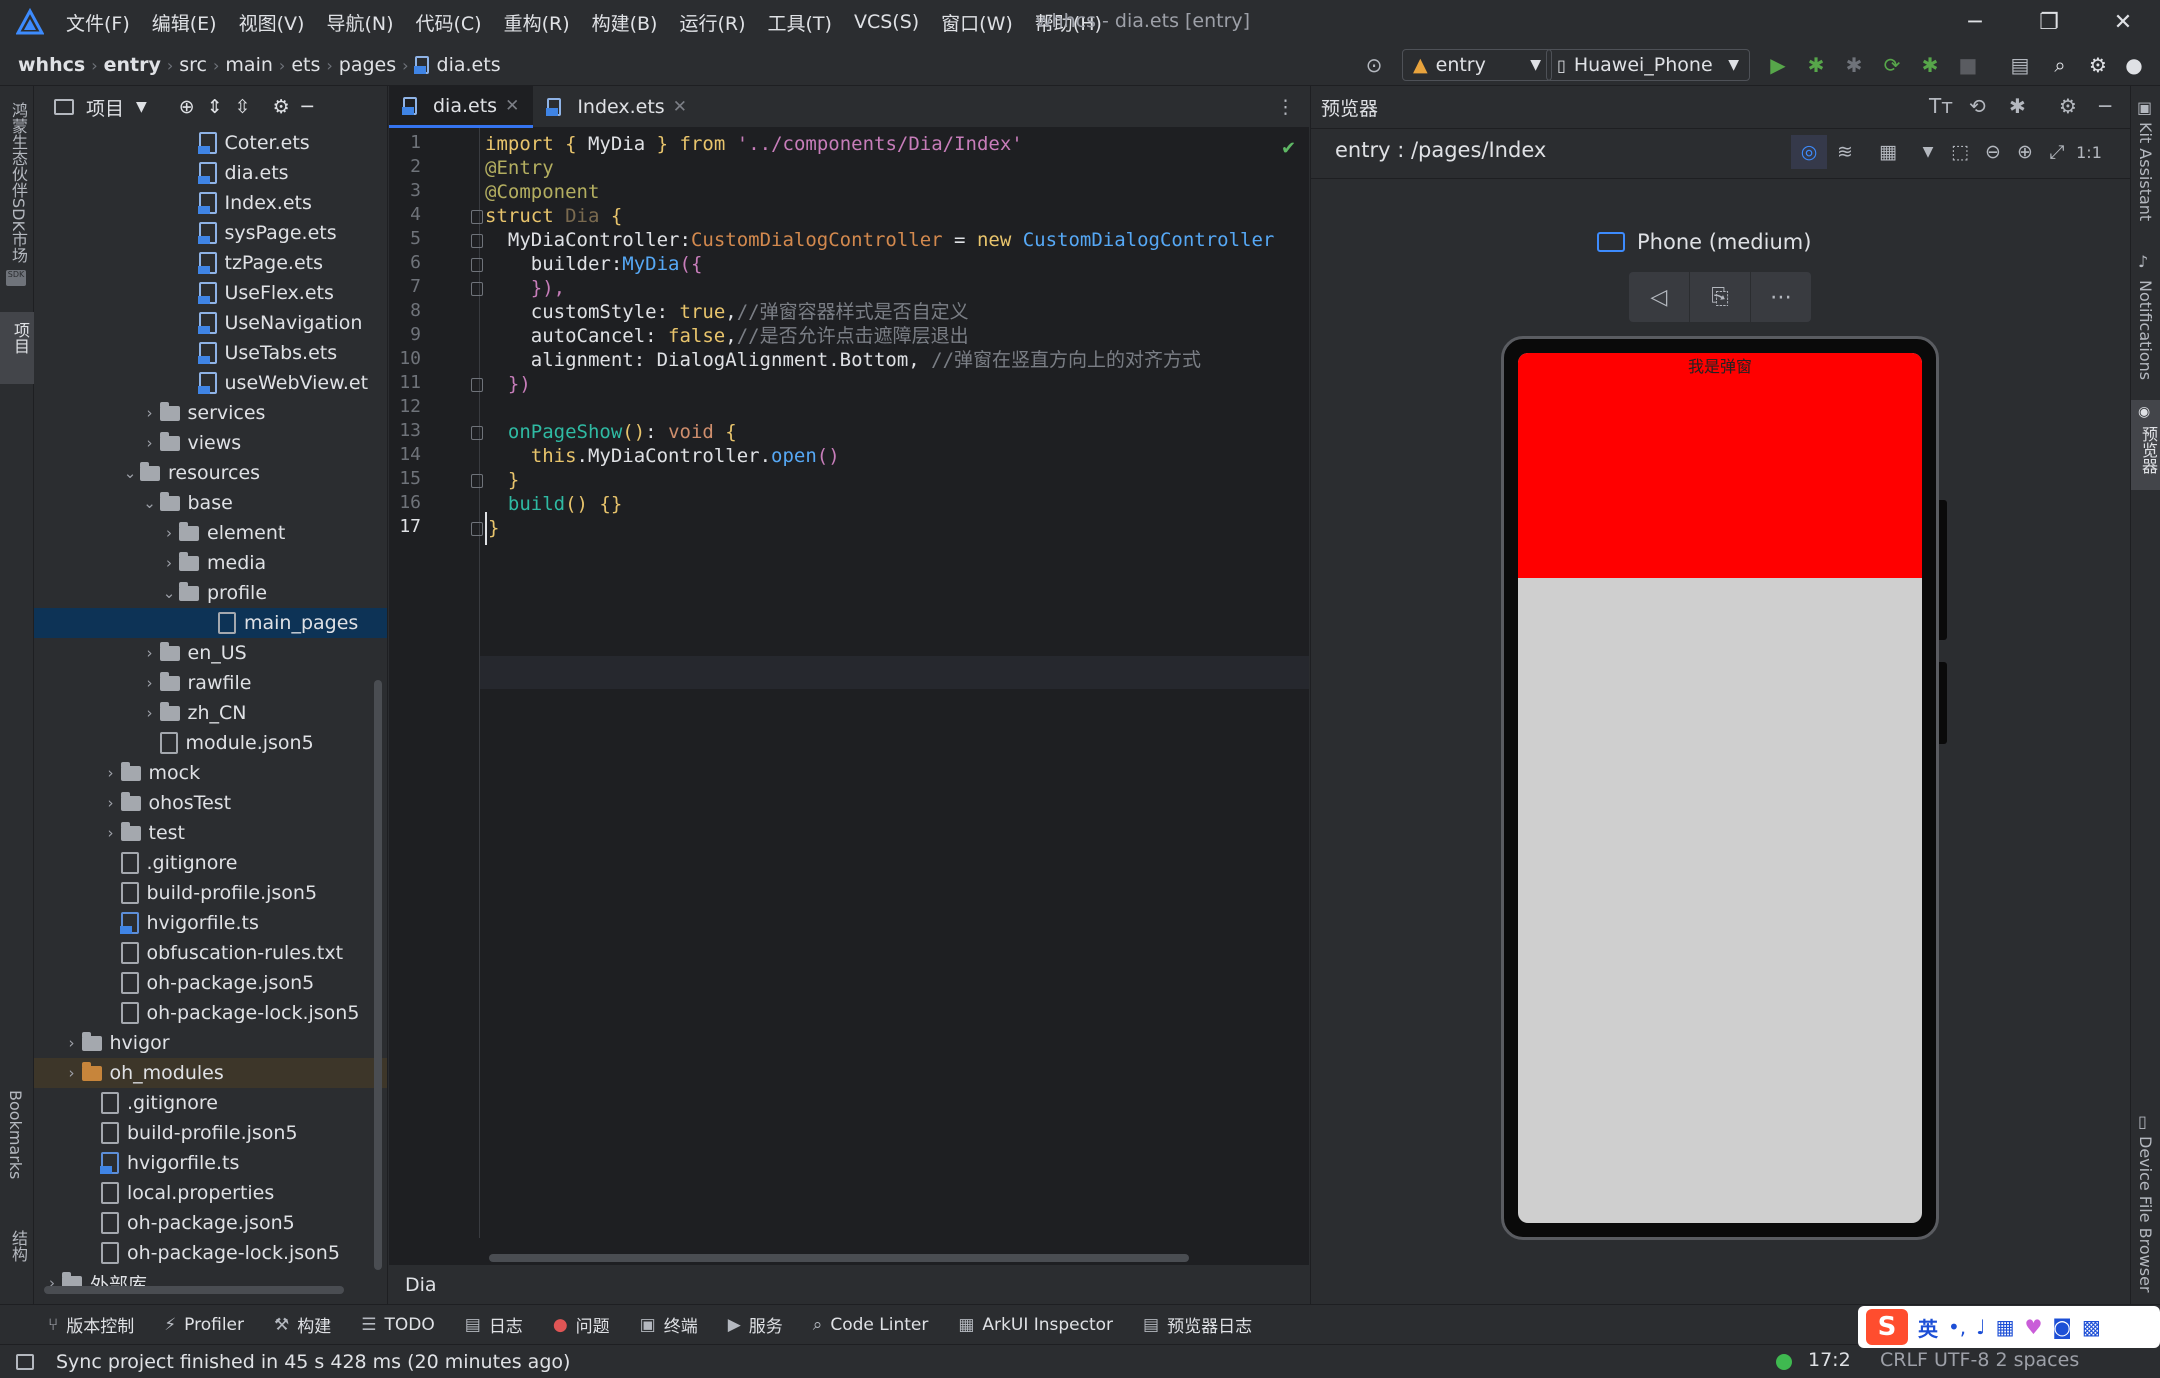 The width and height of the screenshot is (2160, 1378). Describe the element at coordinates (210, 1193) in the screenshot. I see `tree-file: local.properties` at that location.